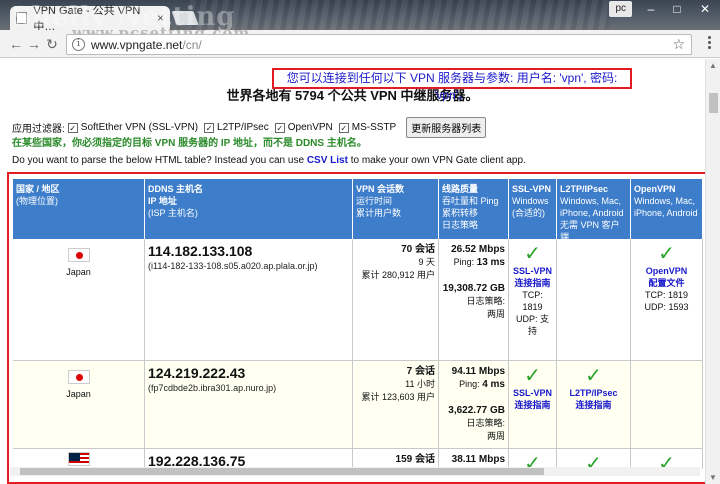 The width and height of the screenshot is (720, 484). What do you see at coordinates (474, 459) in the screenshot?
I see `quality-cell: 38.11 Mbps` at bounding box center [474, 459].